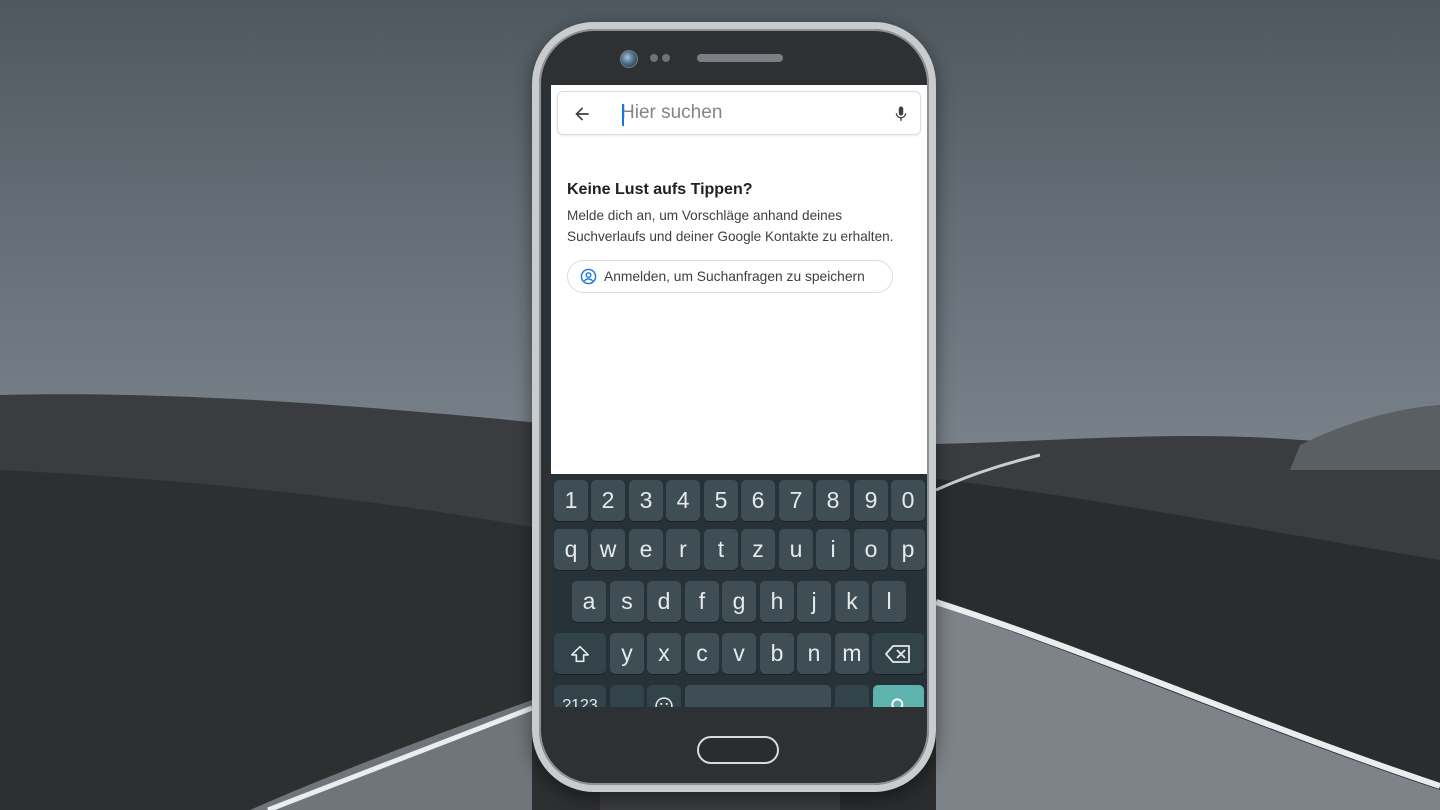 This screenshot has width=1440, height=810. Describe the element at coordinates (758, 500) in the screenshot. I see `key-6: 6` at that location.